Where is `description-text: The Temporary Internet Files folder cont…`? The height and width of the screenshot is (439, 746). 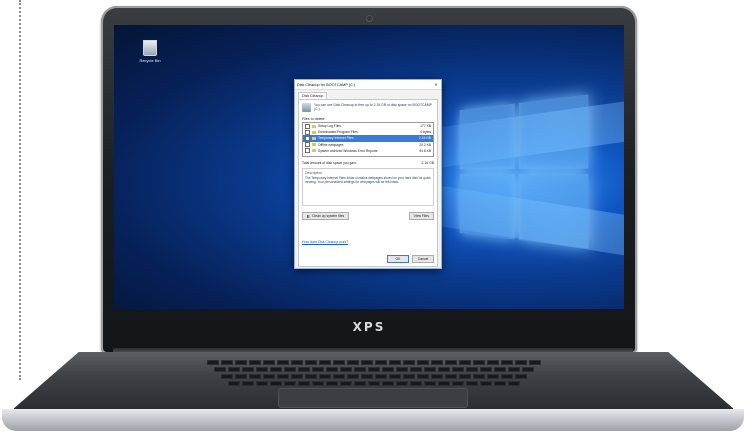 description-text: The Temporary Internet Files folder cont… is located at coordinates (368, 180).